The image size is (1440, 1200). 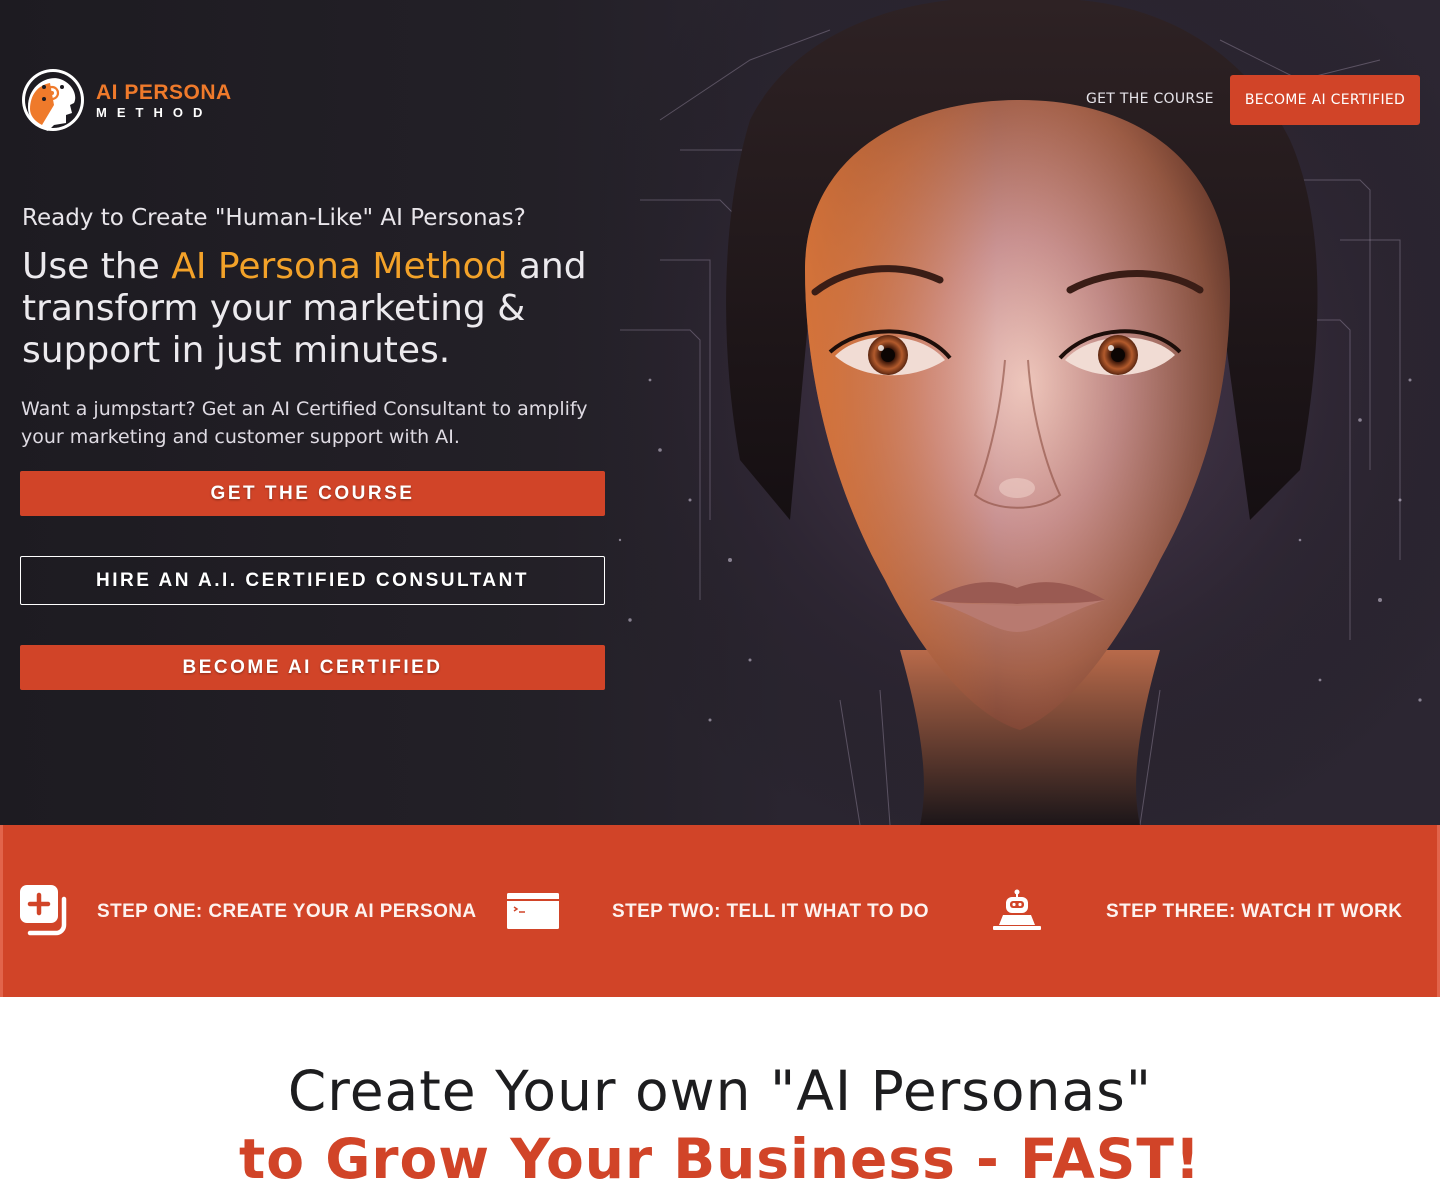 What do you see at coordinates (312, 493) in the screenshot?
I see `get-the-course-button: GET THE COURSE` at bounding box center [312, 493].